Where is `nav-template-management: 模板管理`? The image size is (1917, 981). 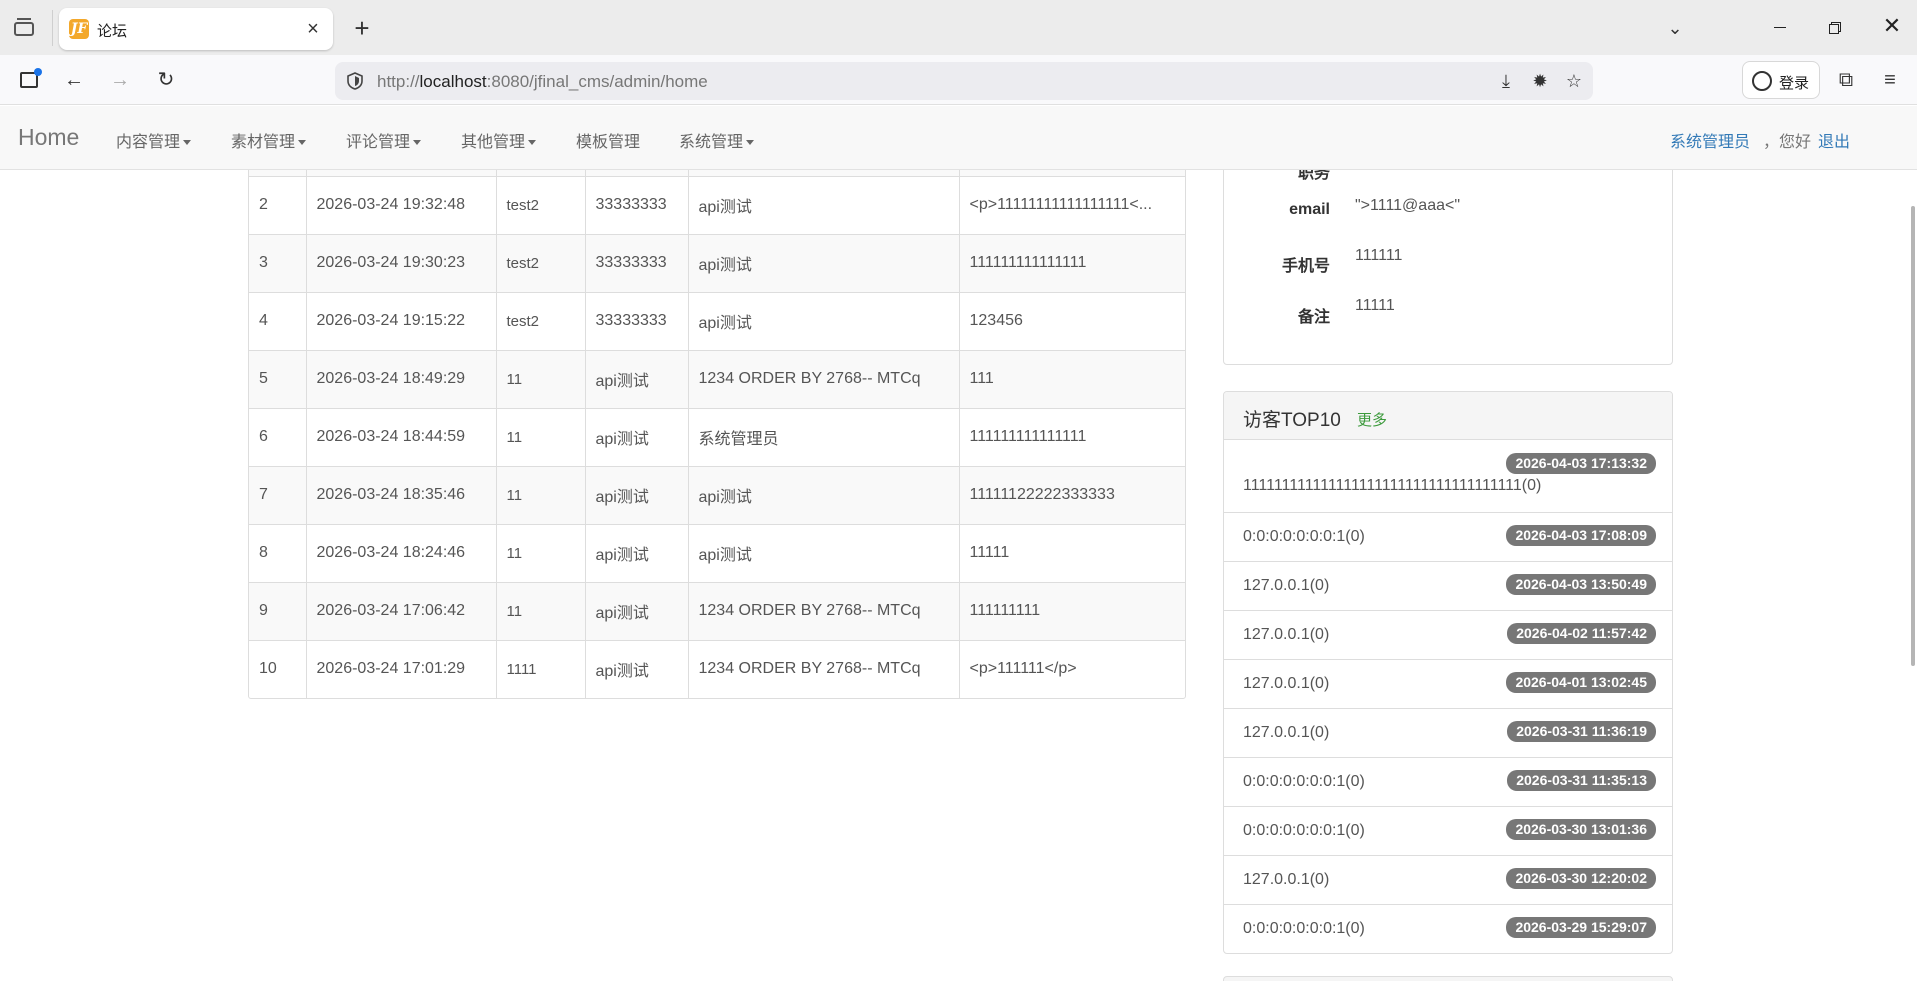 nav-template-management: 模板管理 is located at coordinates (608, 140).